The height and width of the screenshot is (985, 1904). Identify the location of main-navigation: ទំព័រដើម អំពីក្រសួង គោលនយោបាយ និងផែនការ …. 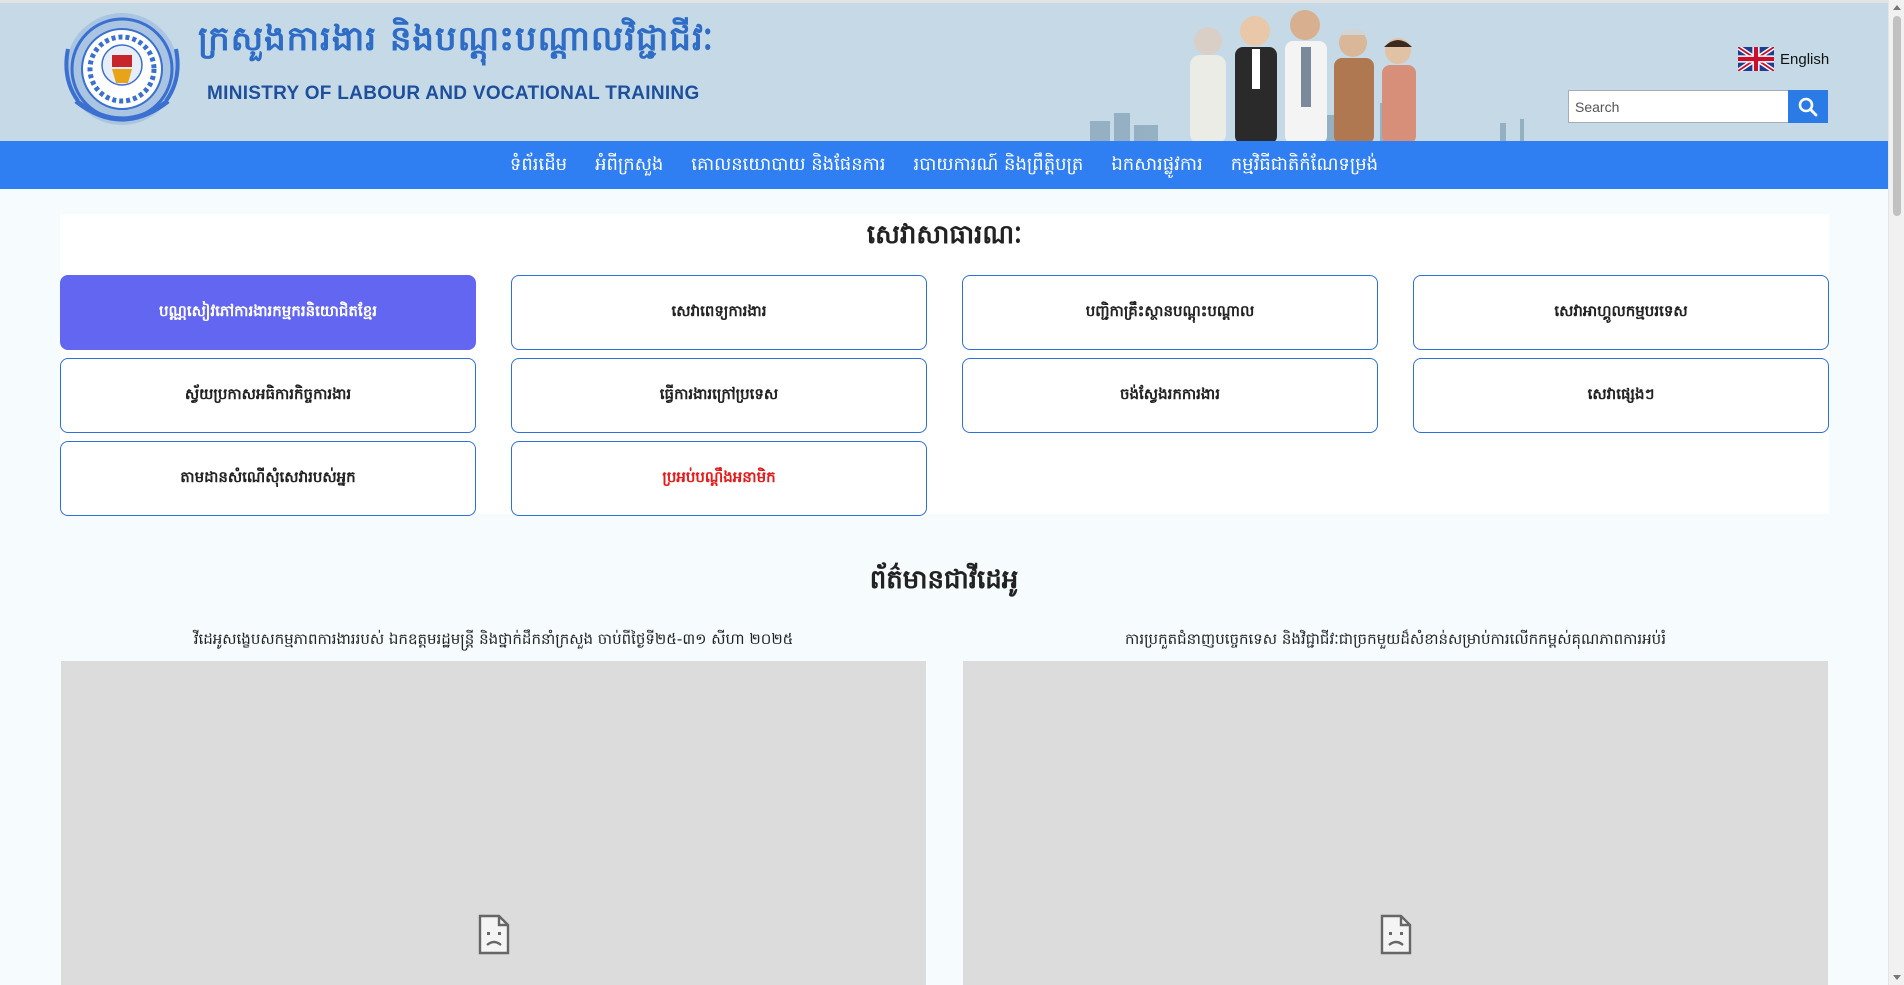
(944, 165).